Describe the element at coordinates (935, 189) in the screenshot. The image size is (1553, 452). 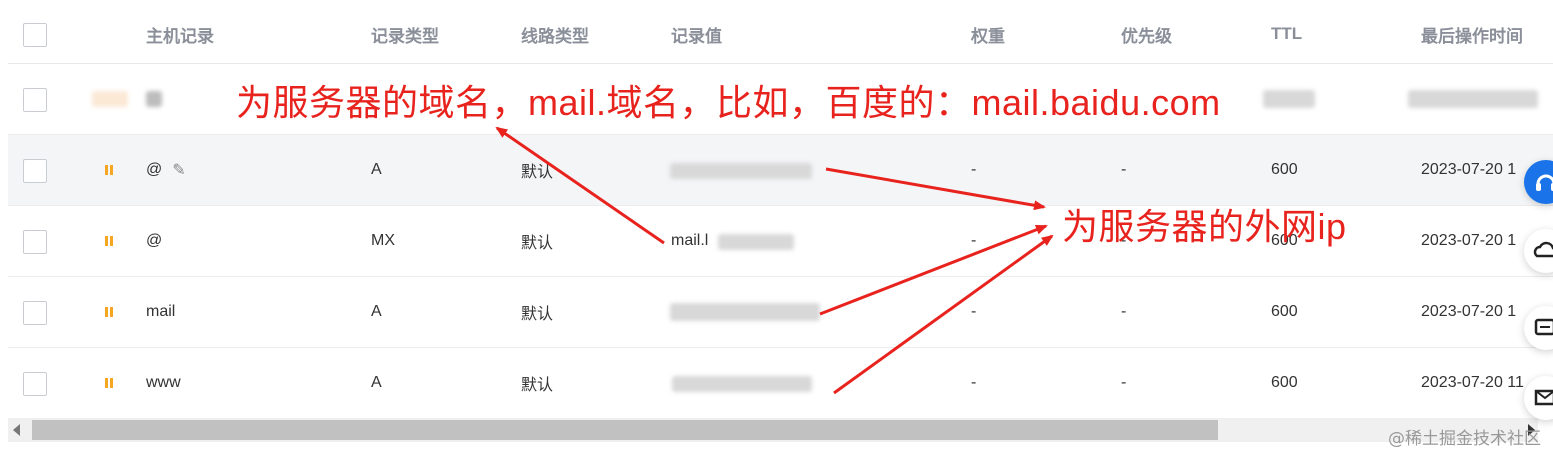
I see `arrow-row1-to-ip` at that location.